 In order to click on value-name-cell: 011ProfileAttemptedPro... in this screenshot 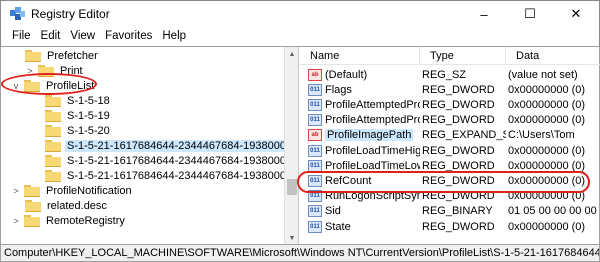, I will do `click(360, 120)`.